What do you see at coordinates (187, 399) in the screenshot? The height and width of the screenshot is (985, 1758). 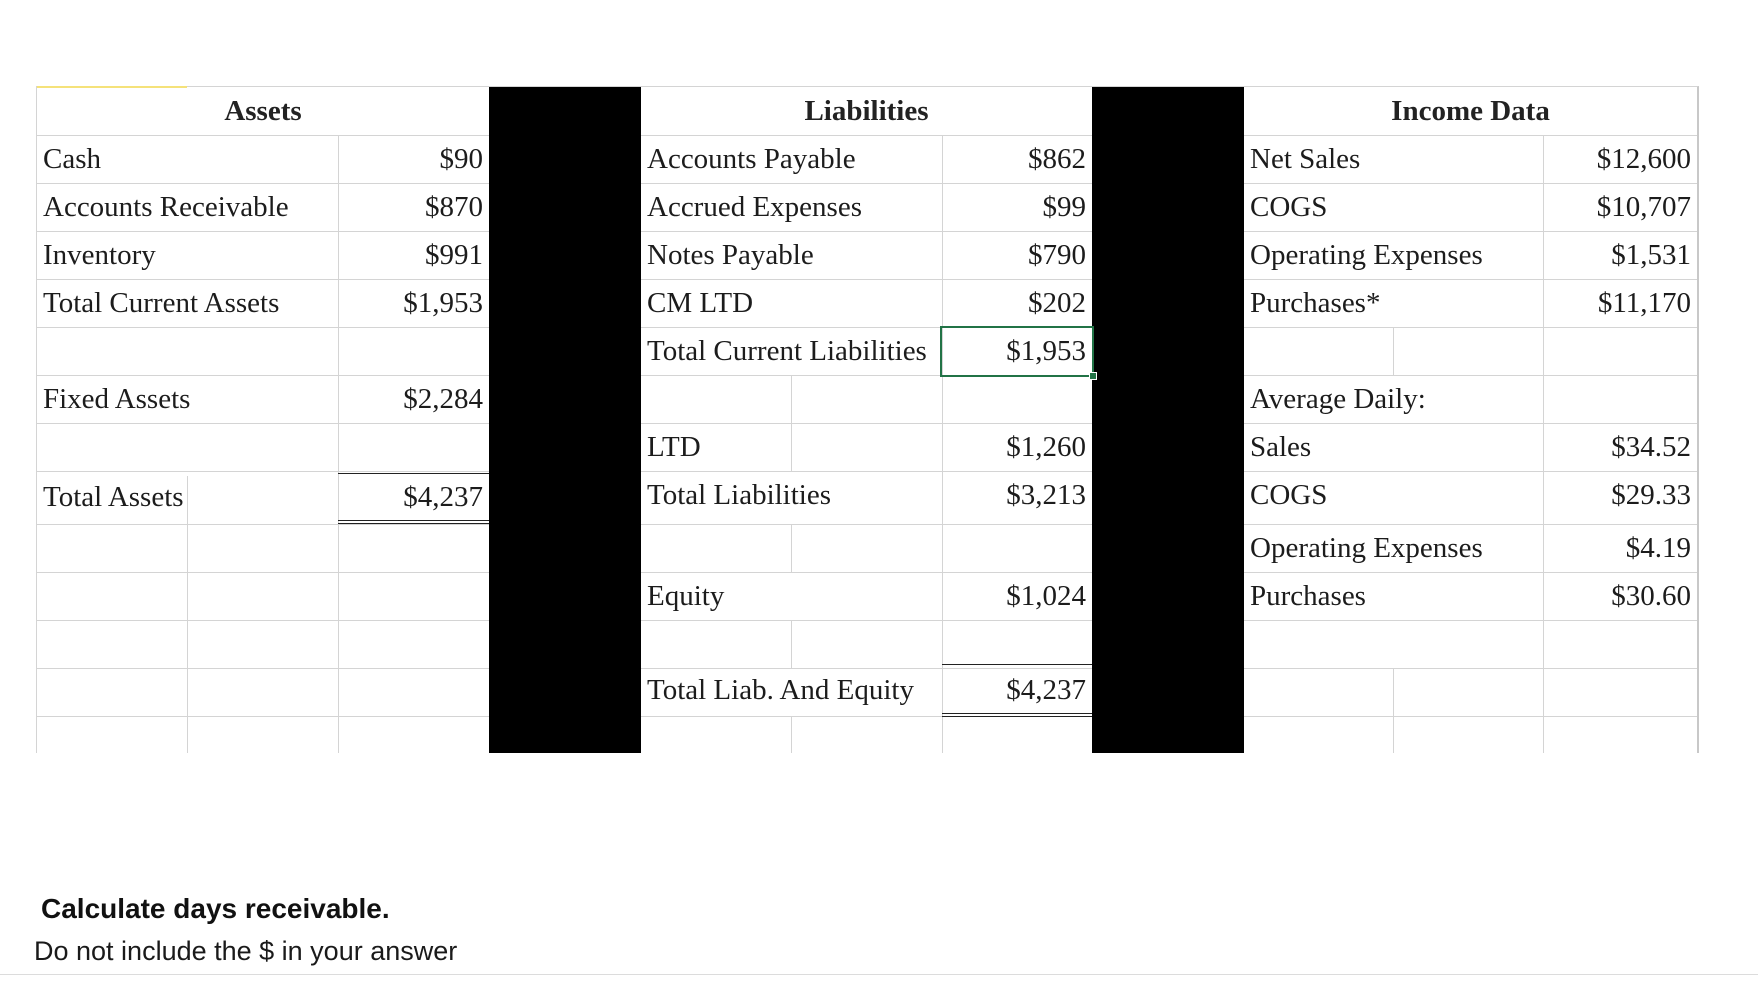 I see `fixed-assets-label: Fixed Assets` at bounding box center [187, 399].